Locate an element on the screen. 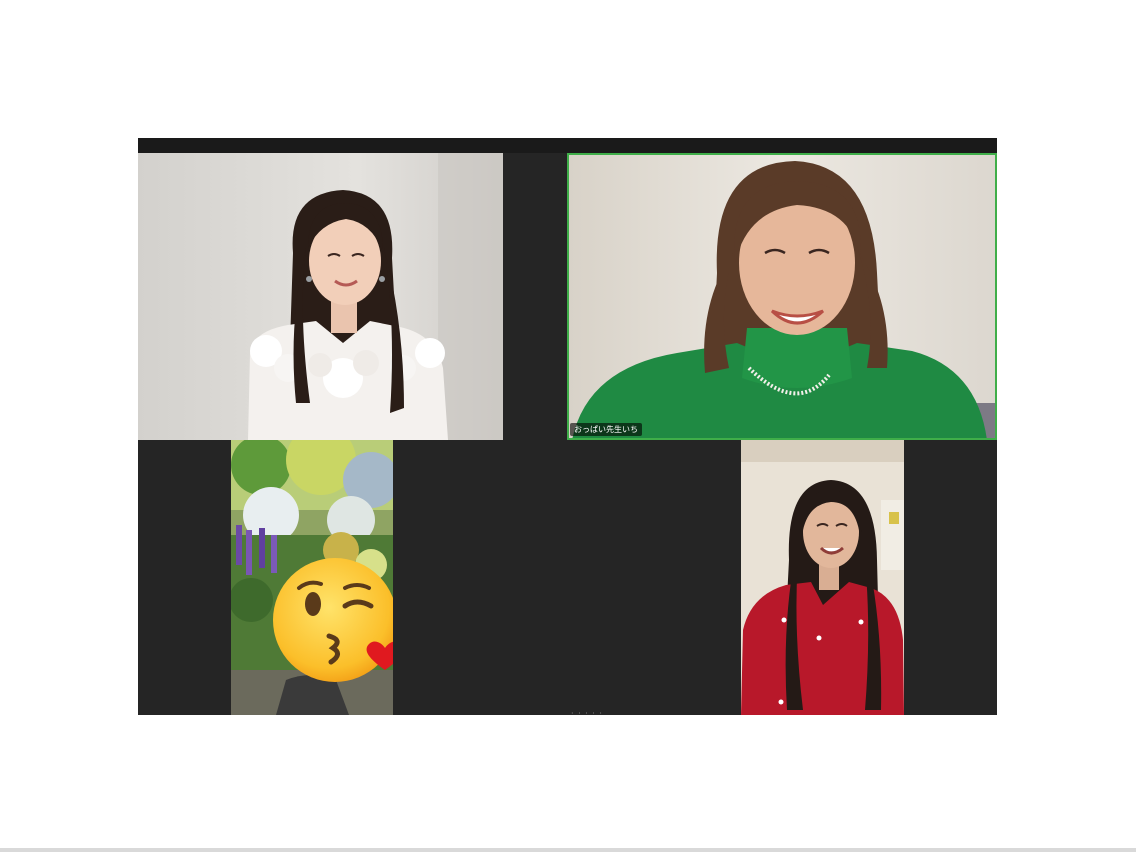  participant-video-tile-2: おっぱい先生いち is located at coordinates (782, 296).